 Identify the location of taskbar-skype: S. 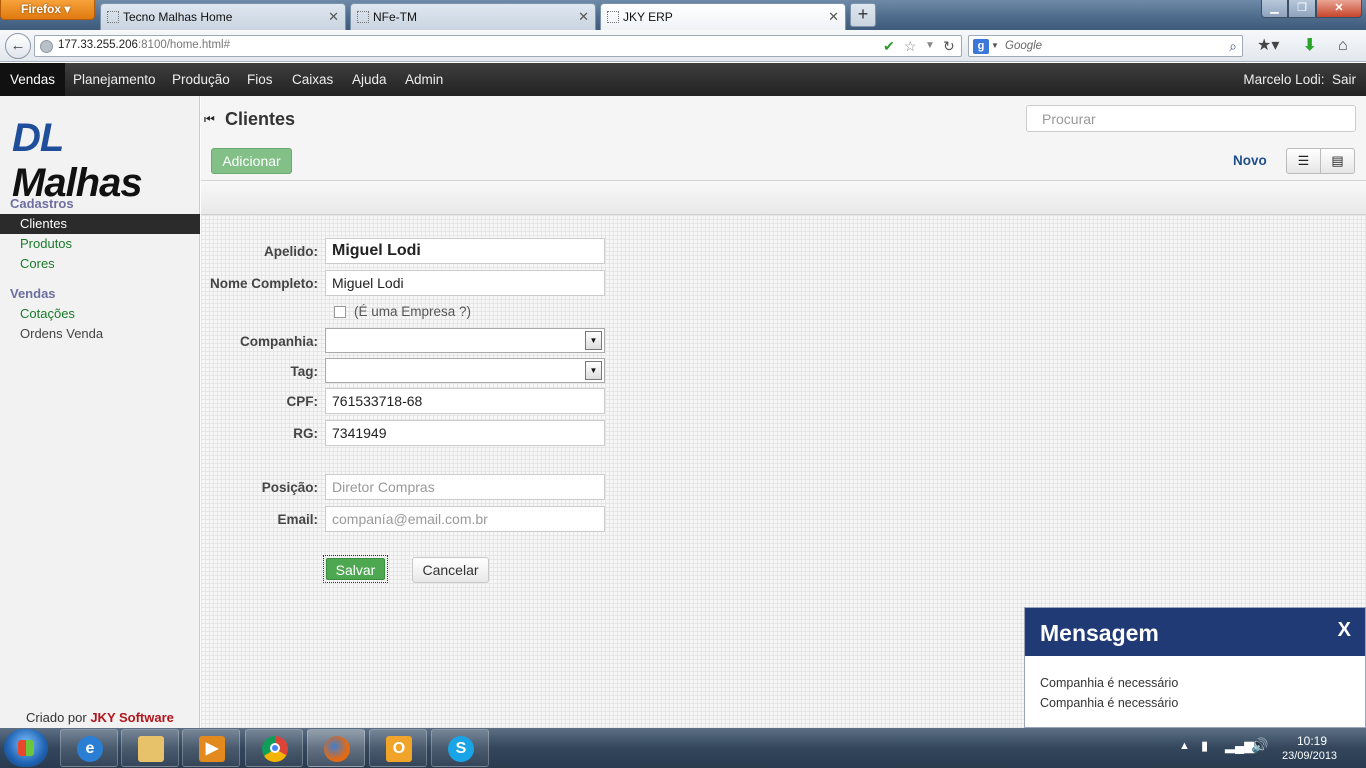
(460, 748).